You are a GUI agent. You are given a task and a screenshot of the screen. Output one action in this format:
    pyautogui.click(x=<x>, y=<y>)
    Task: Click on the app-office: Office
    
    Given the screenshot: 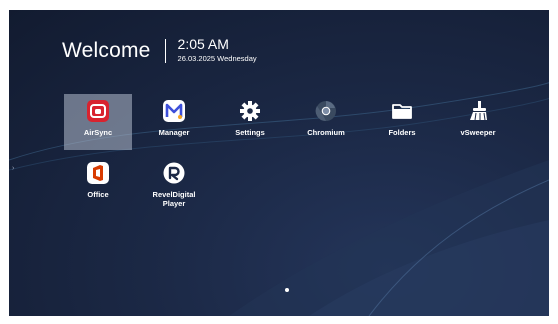 What is the action you would take?
    pyautogui.click(x=98, y=184)
    